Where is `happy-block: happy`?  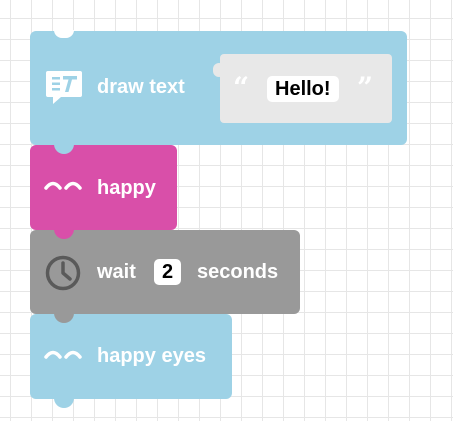 happy-block: happy is located at coordinates (103, 192).